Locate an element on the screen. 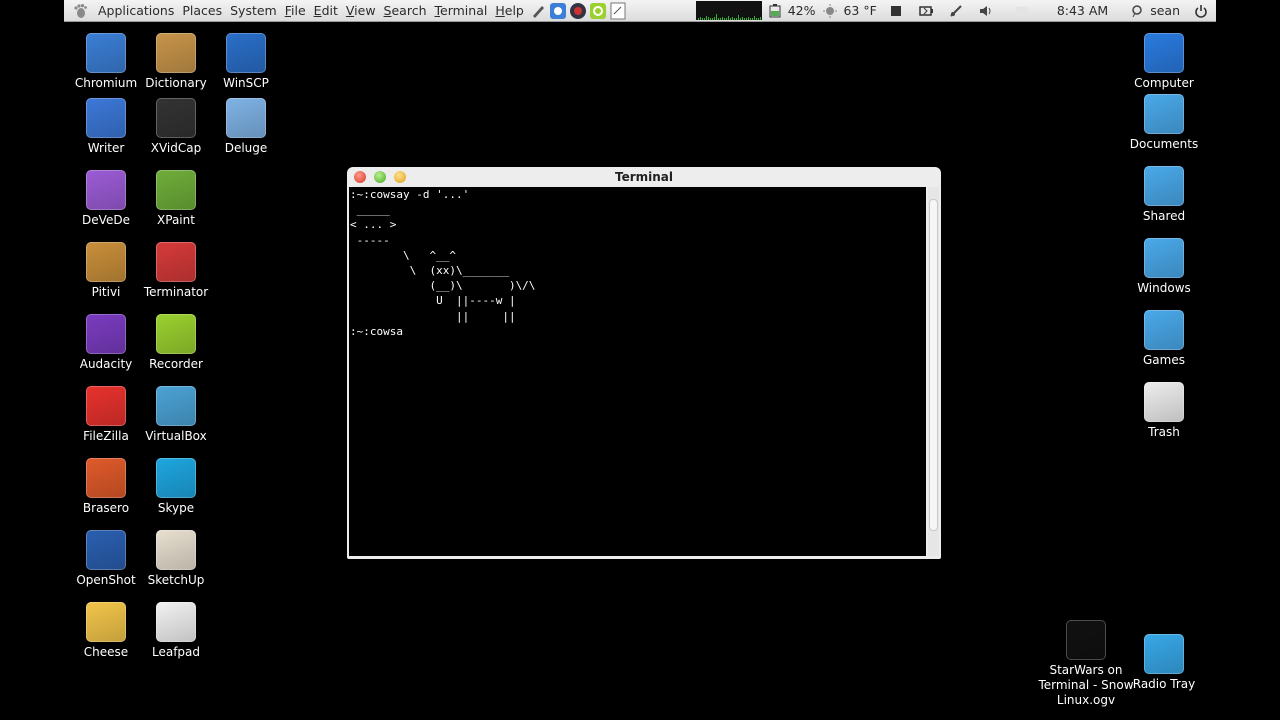  skype-icon is located at coordinates (176, 478).